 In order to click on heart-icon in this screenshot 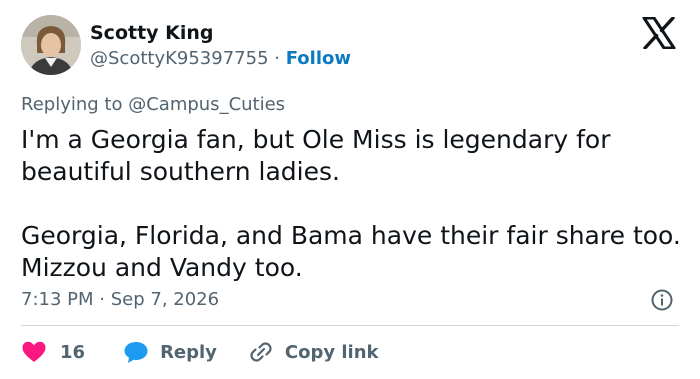, I will do `click(34, 351)`.